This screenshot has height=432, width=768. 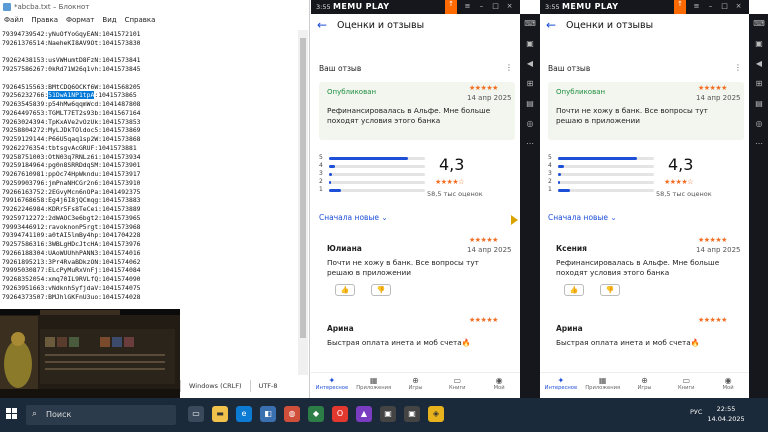 What do you see at coordinates (71, 42) in the screenshot?
I see `text-line: 79261376514:NaeheKI8AV9Ot:1041573830` at bounding box center [71, 42].